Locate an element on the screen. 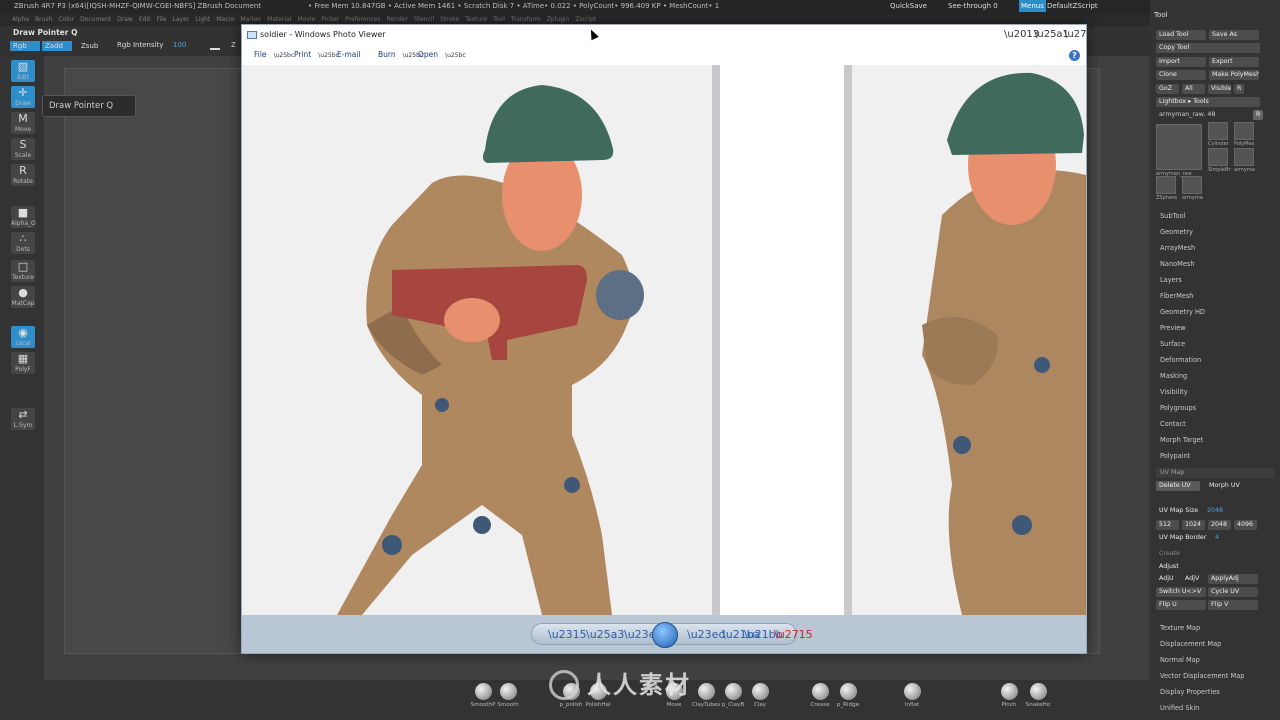 This screenshot has height=720, width=1280. tool-item-preview: Preview is located at coordinates (1173, 328).